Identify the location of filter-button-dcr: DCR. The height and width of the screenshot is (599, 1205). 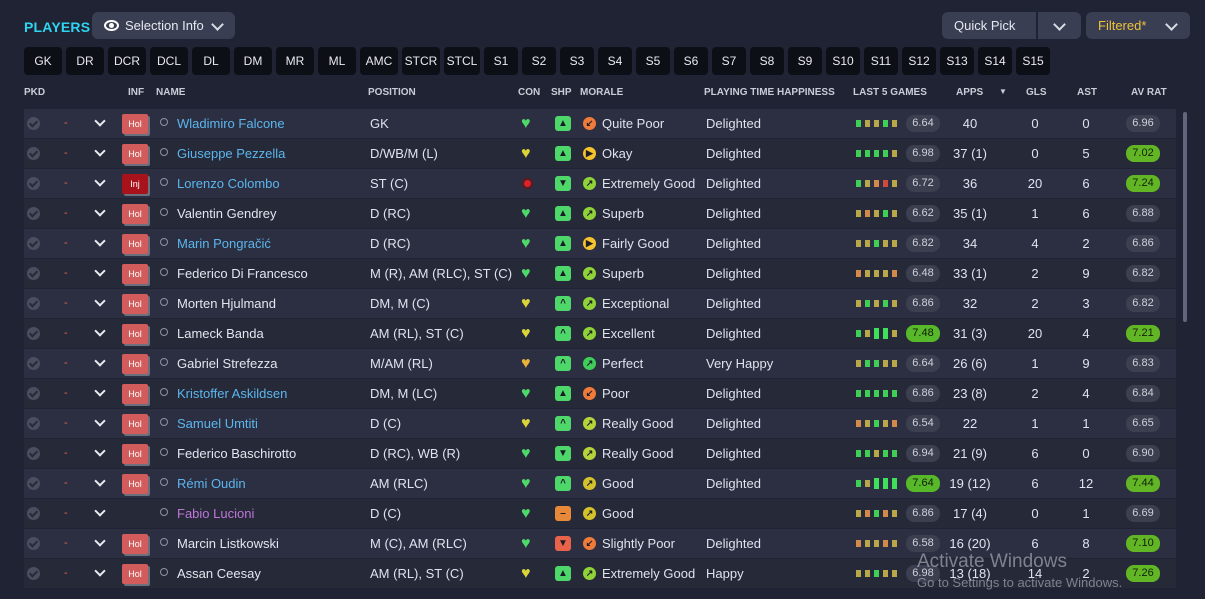
(127, 61).